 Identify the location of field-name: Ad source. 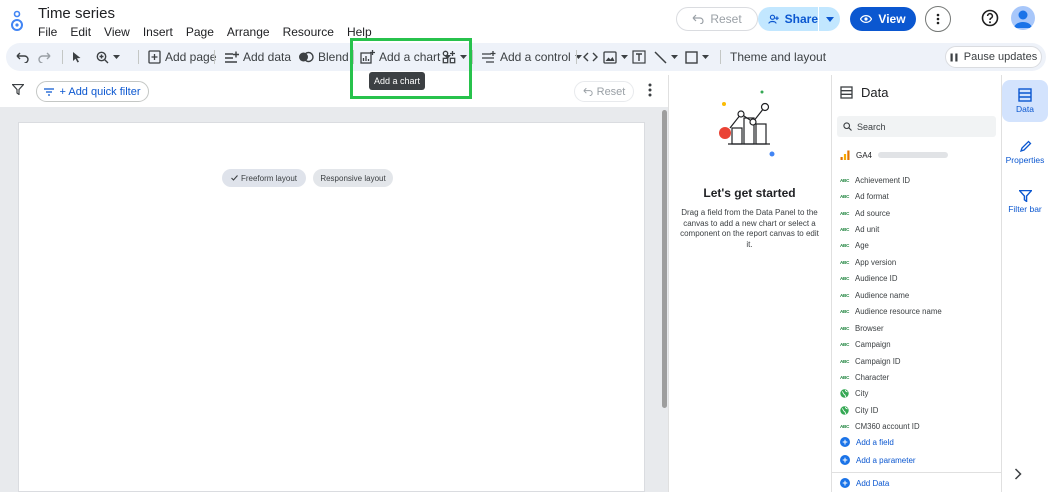
(873, 213).